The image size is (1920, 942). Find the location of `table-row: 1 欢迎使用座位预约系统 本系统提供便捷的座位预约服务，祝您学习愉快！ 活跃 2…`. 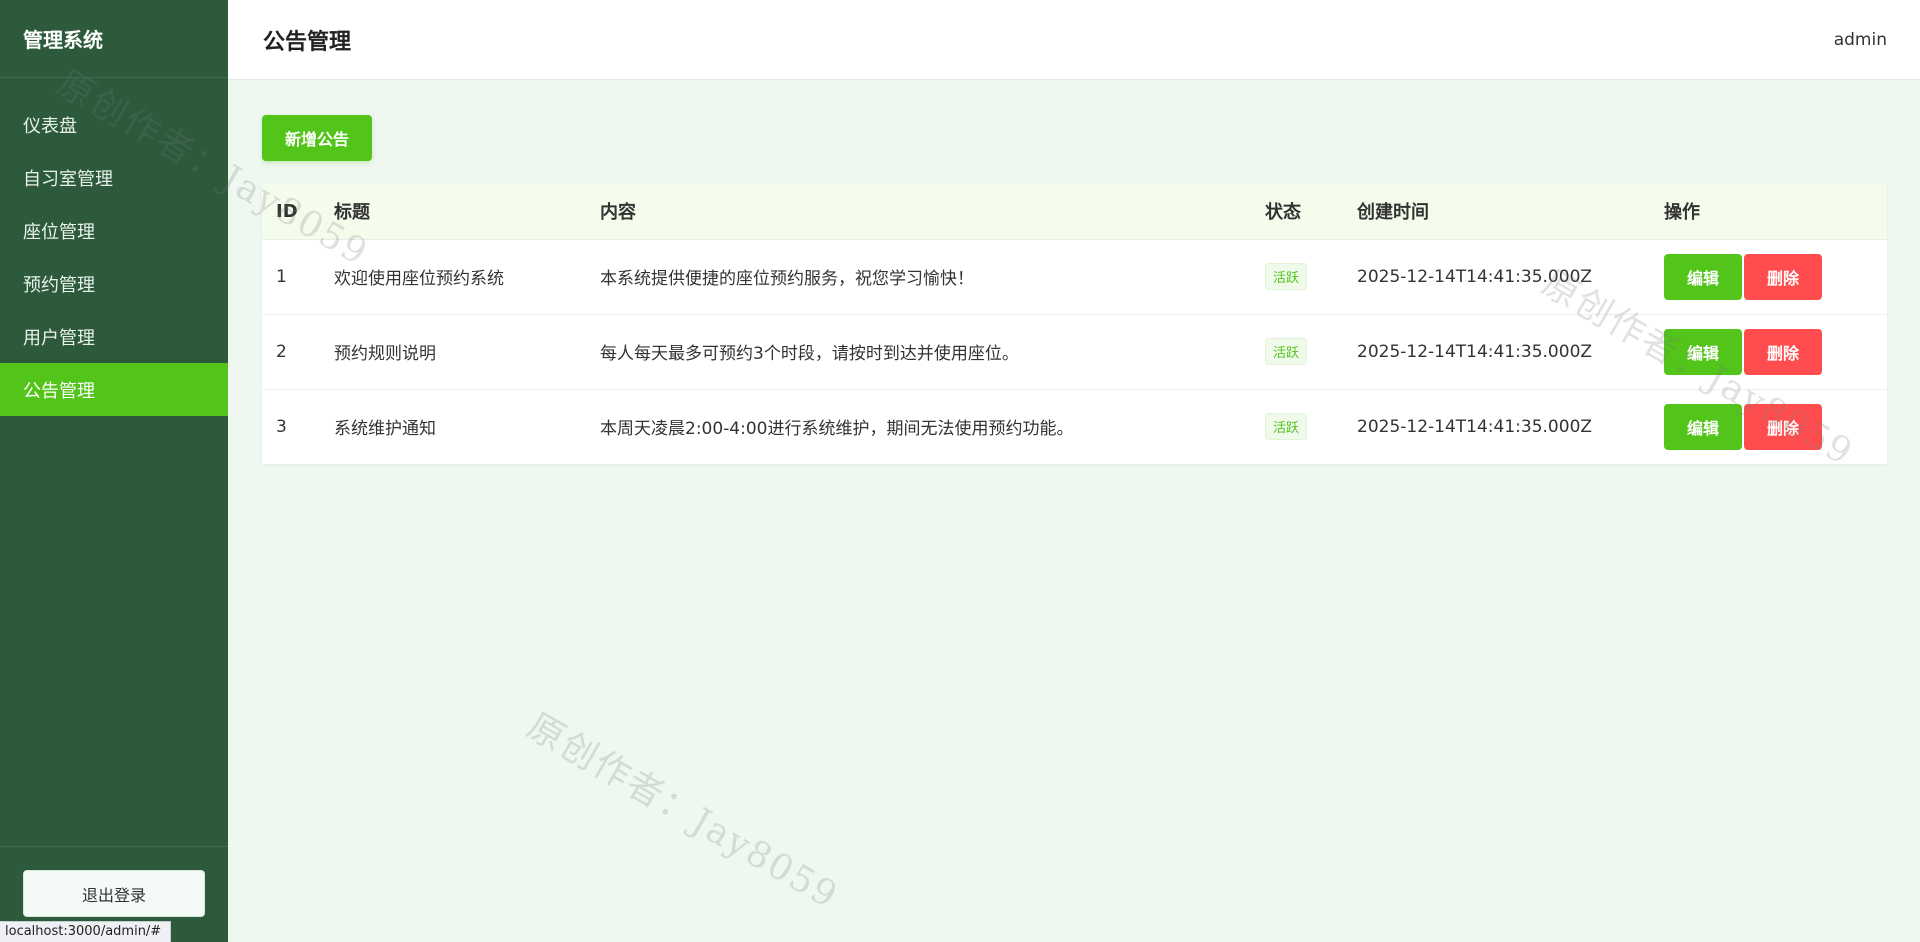

table-row: 1 欢迎使用座位预约系统 本系统提供便捷的座位预约服务，祝您学习愉快！ 活跃 2… is located at coordinates (1074, 276).